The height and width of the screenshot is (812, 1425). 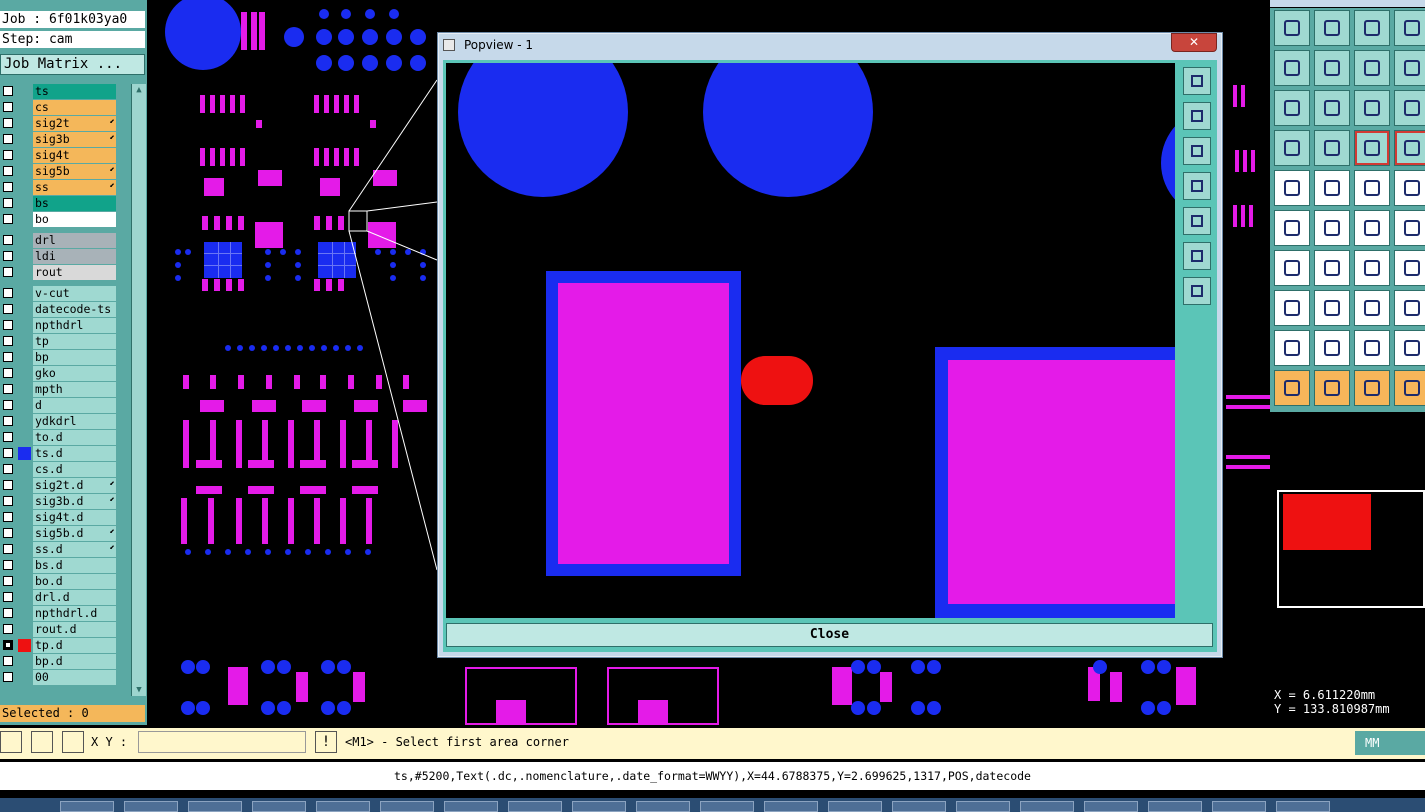 I want to click on layer-row-datecode-ts: datecode-ts, so click(x=59, y=309).